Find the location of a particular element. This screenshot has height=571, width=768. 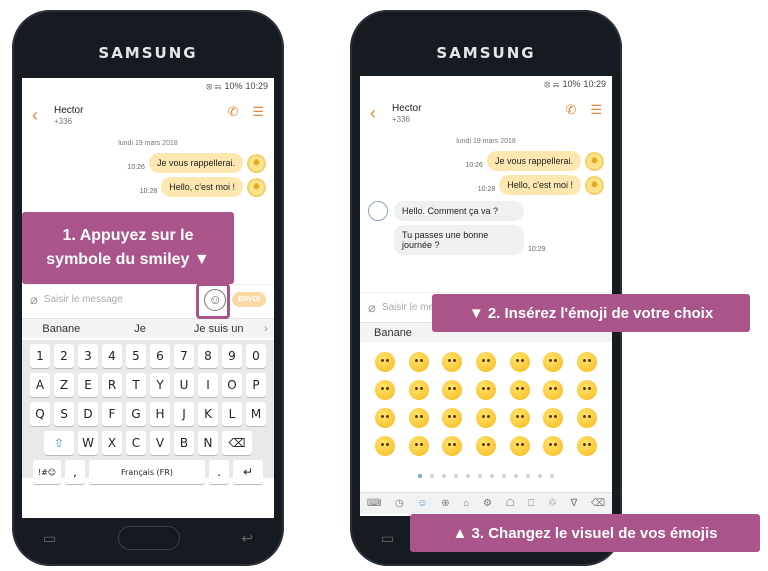

key: 3 is located at coordinates (88, 356).